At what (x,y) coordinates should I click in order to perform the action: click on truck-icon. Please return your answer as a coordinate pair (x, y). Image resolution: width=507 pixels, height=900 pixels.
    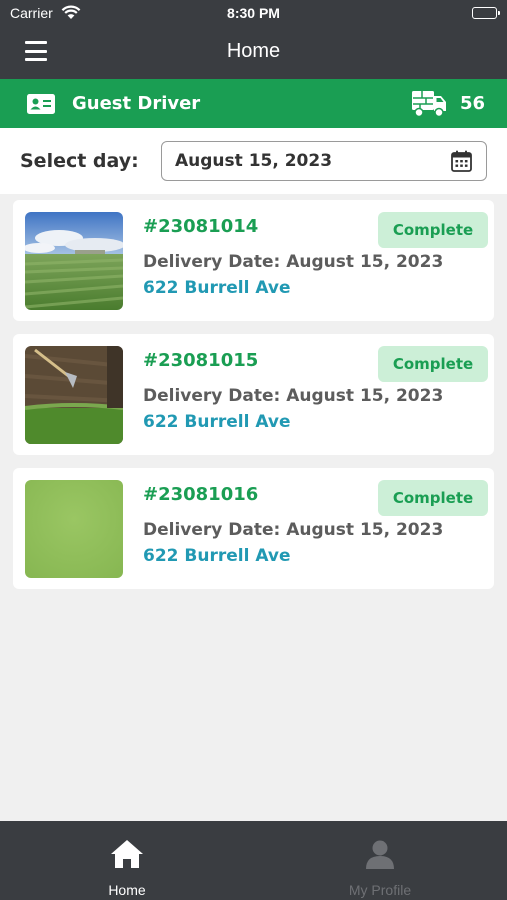
    Looking at the image, I should click on (429, 106).